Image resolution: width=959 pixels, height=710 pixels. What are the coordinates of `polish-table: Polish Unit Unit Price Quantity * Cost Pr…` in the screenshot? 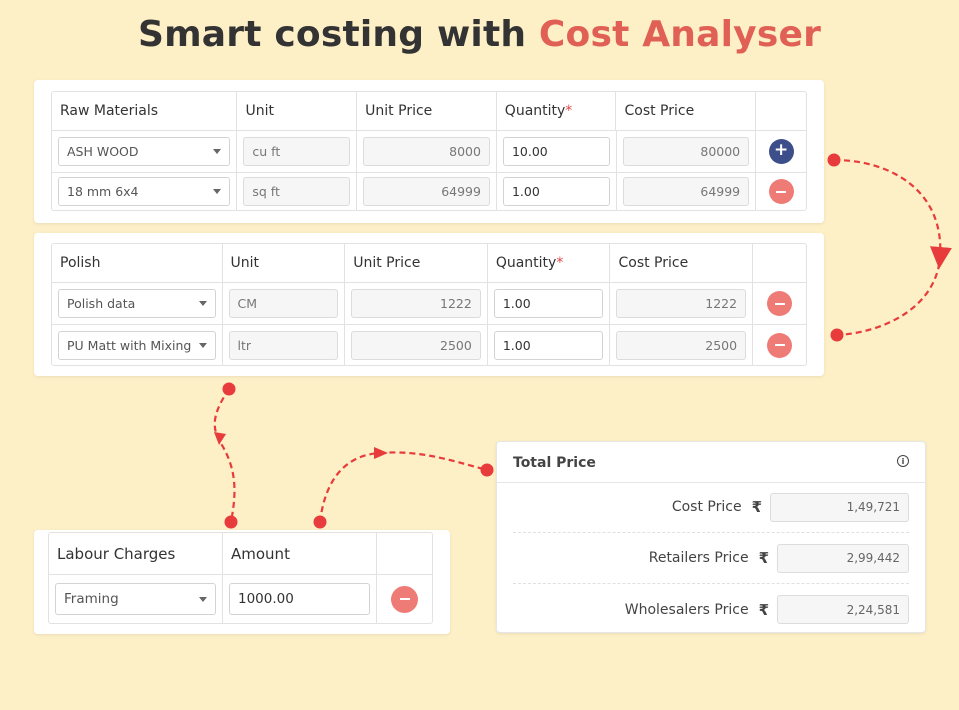 It's located at (429, 304).